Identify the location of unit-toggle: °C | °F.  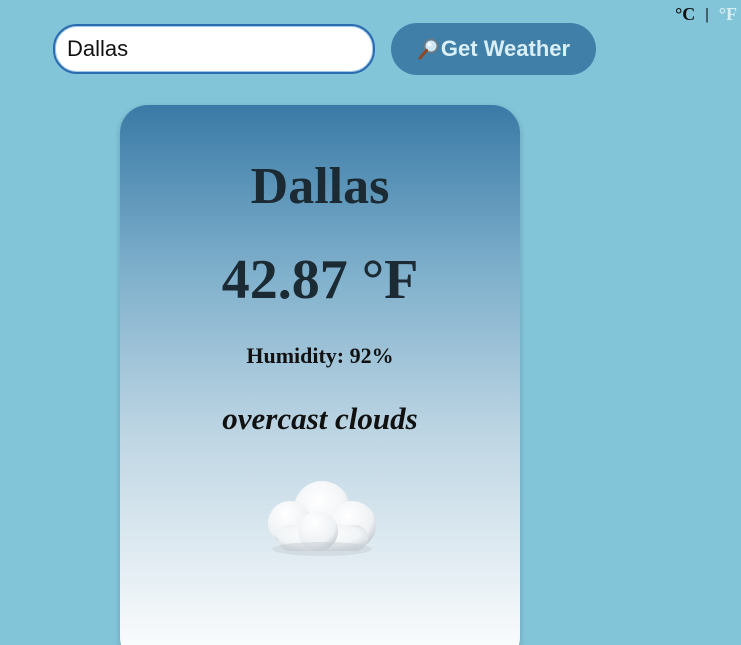
(706, 14).